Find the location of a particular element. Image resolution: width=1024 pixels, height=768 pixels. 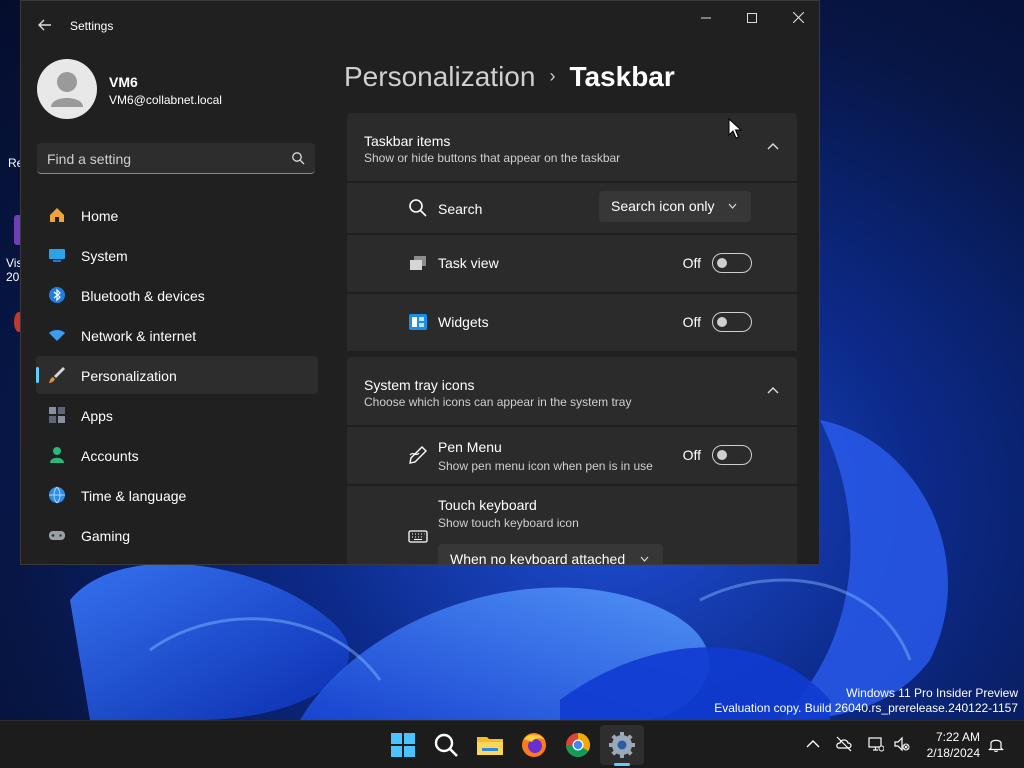

touch-keyboard-dropdown: When no keyboard attached is located at coordinates (550, 554).